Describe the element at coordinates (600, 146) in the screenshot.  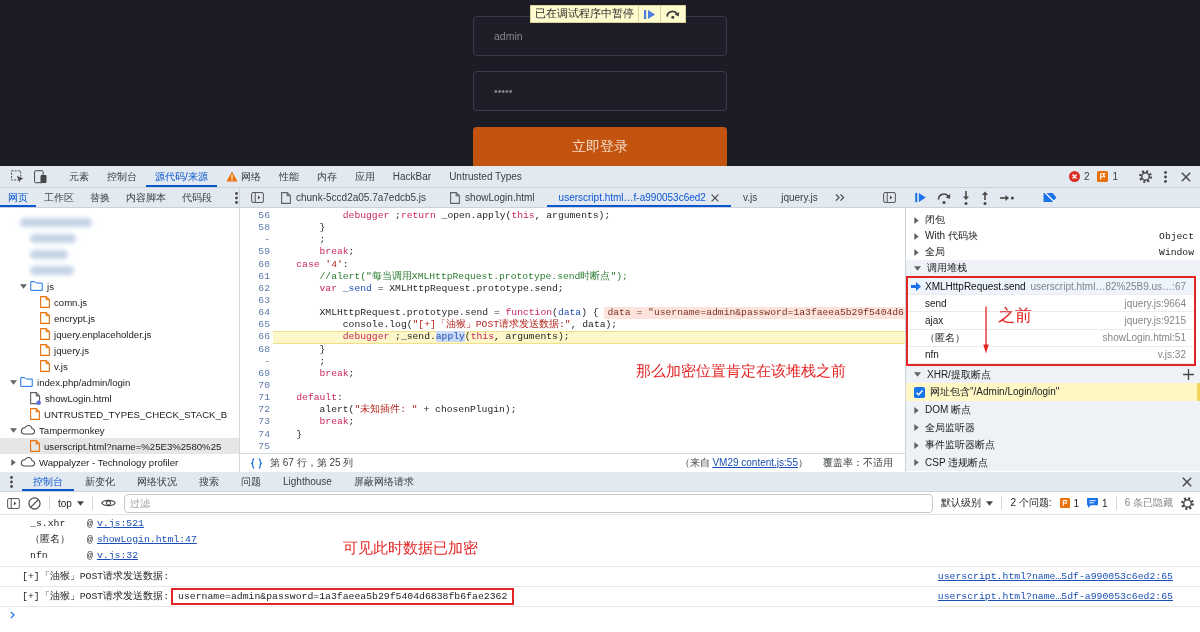
I see `login-button: 立即登录` at that location.